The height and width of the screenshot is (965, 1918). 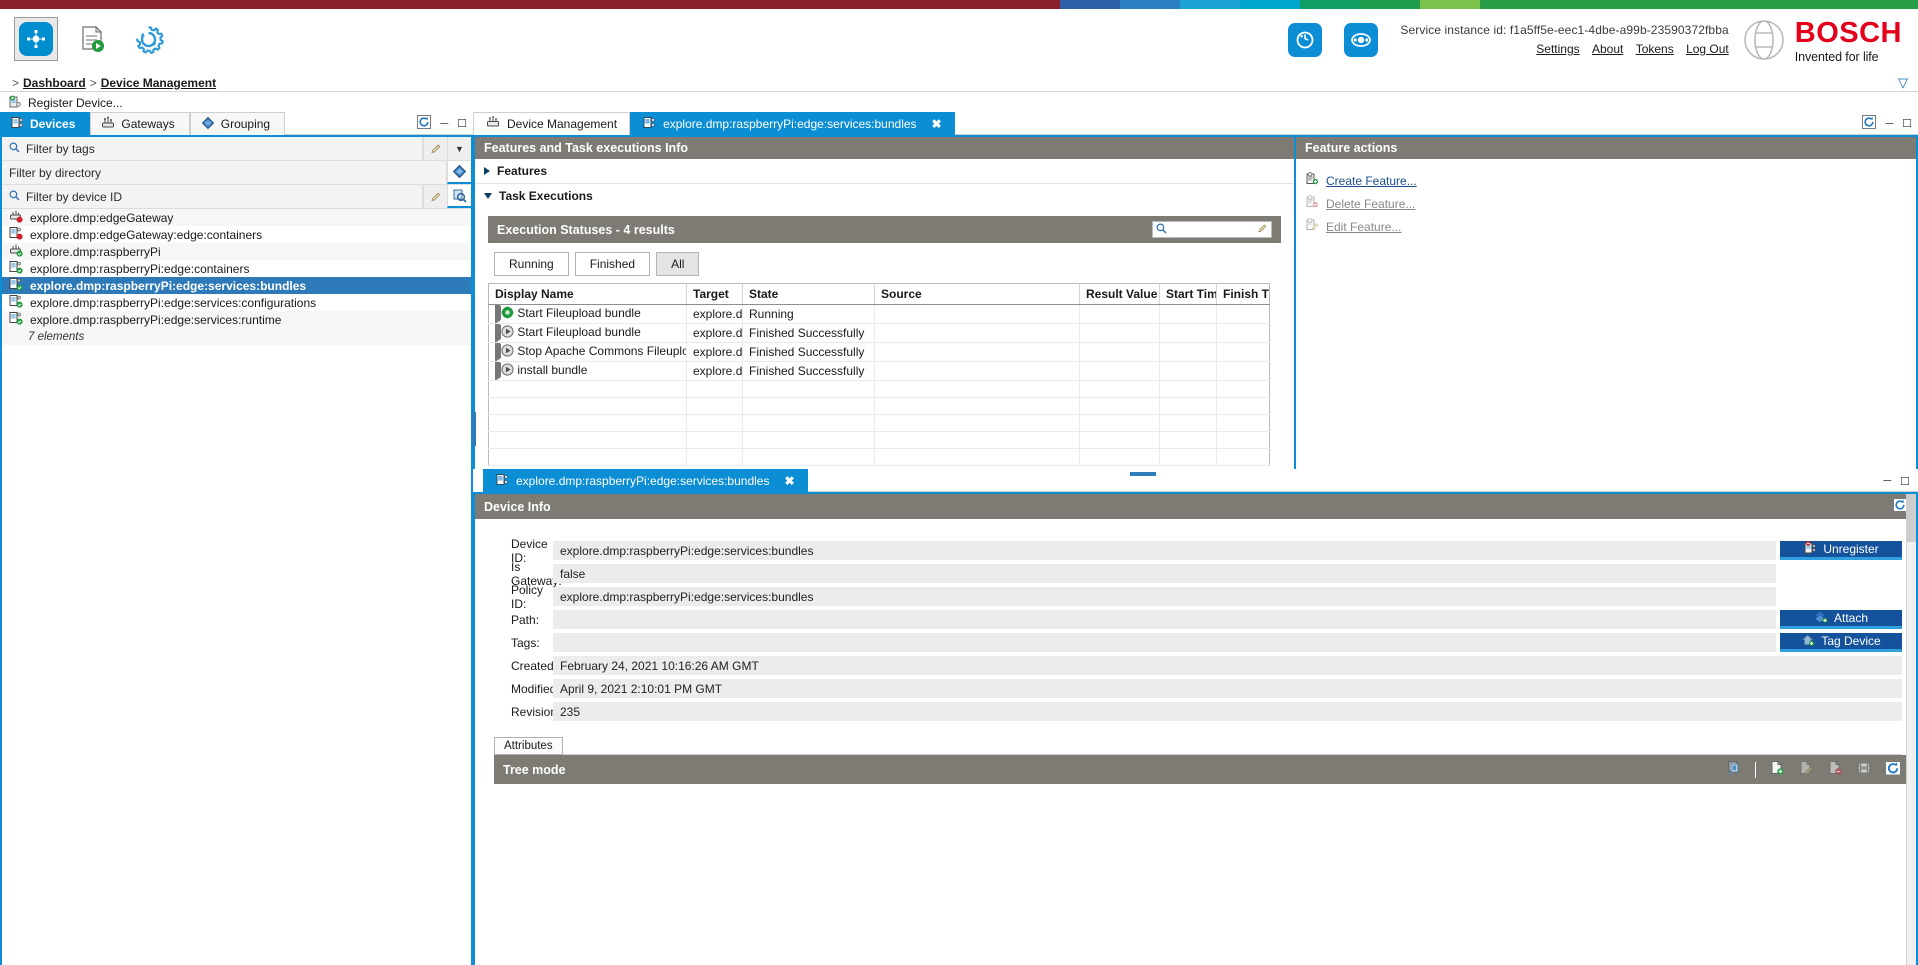 I want to click on device-info-title: Device Info, so click(x=517, y=506).